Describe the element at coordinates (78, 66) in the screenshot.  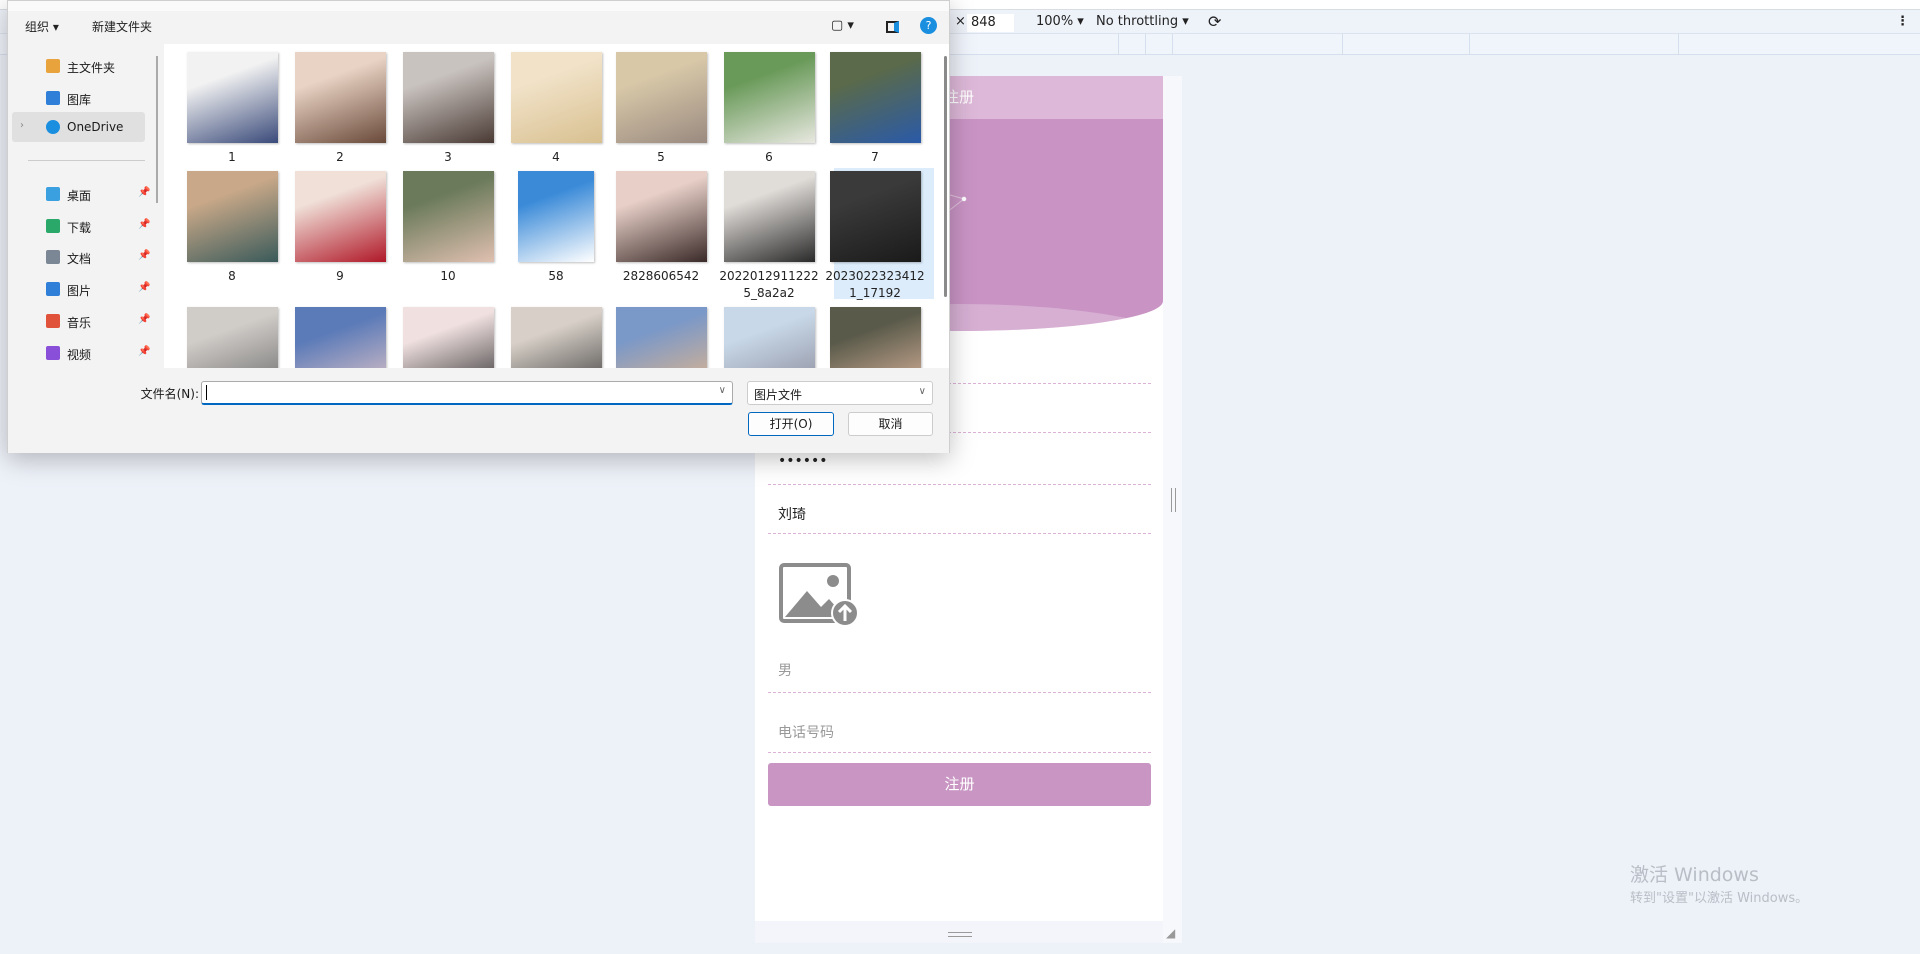
I see `sidebar-item: 主文件夹` at that location.